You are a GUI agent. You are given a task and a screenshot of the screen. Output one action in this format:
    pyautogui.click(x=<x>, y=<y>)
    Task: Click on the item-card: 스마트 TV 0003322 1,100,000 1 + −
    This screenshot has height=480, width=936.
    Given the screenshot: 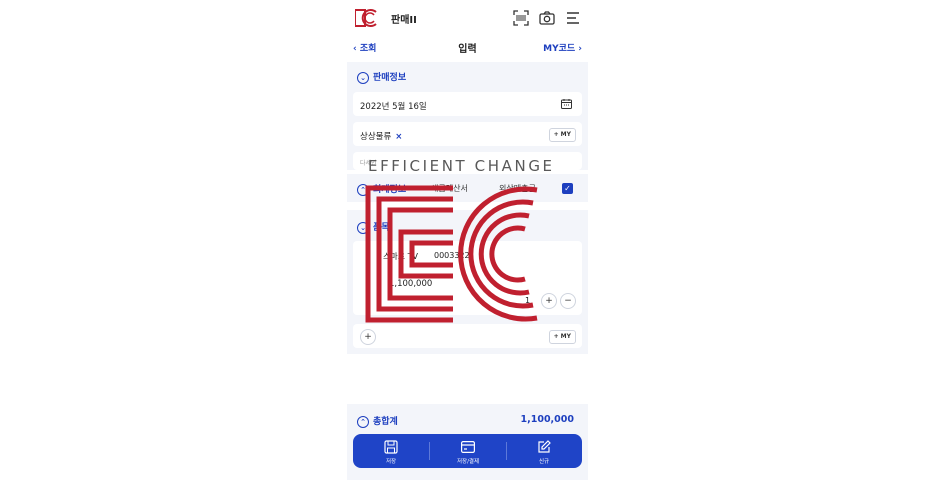 What is the action you would take?
    pyautogui.click(x=467, y=278)
    